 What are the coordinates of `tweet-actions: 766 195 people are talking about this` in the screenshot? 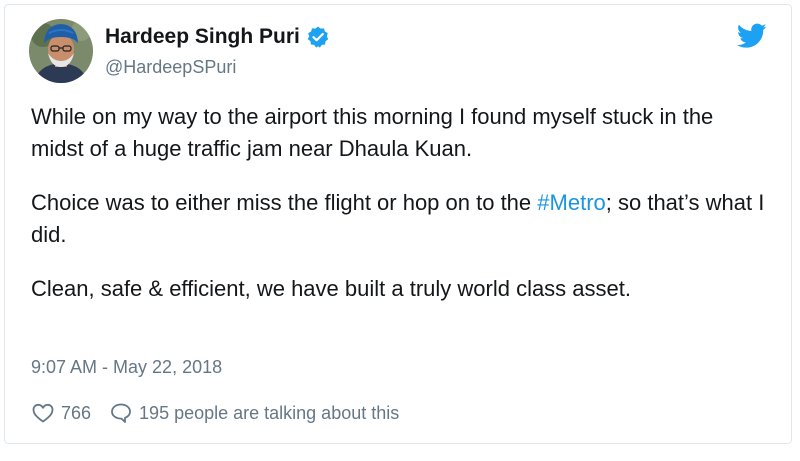 It's located at (224, 413).